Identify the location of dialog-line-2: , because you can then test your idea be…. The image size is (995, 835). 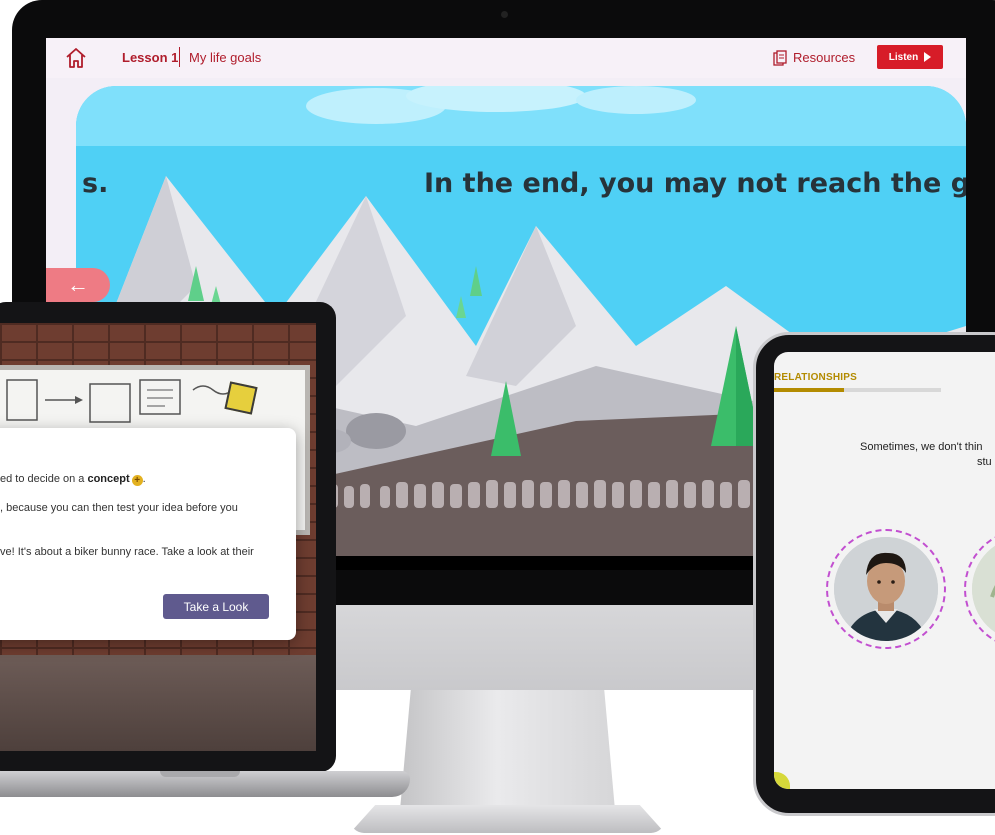
(119, 508).